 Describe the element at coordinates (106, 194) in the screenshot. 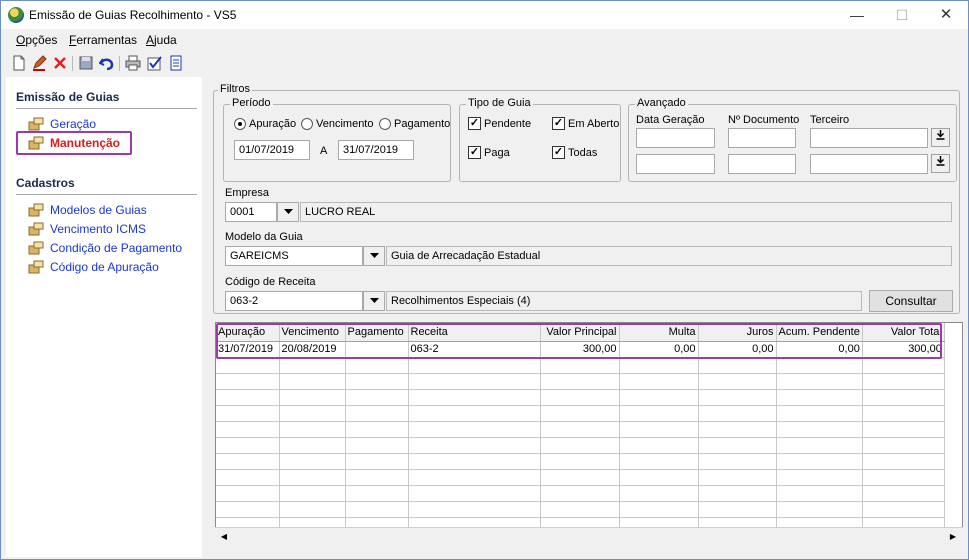

I see `nav-divider` at that location.